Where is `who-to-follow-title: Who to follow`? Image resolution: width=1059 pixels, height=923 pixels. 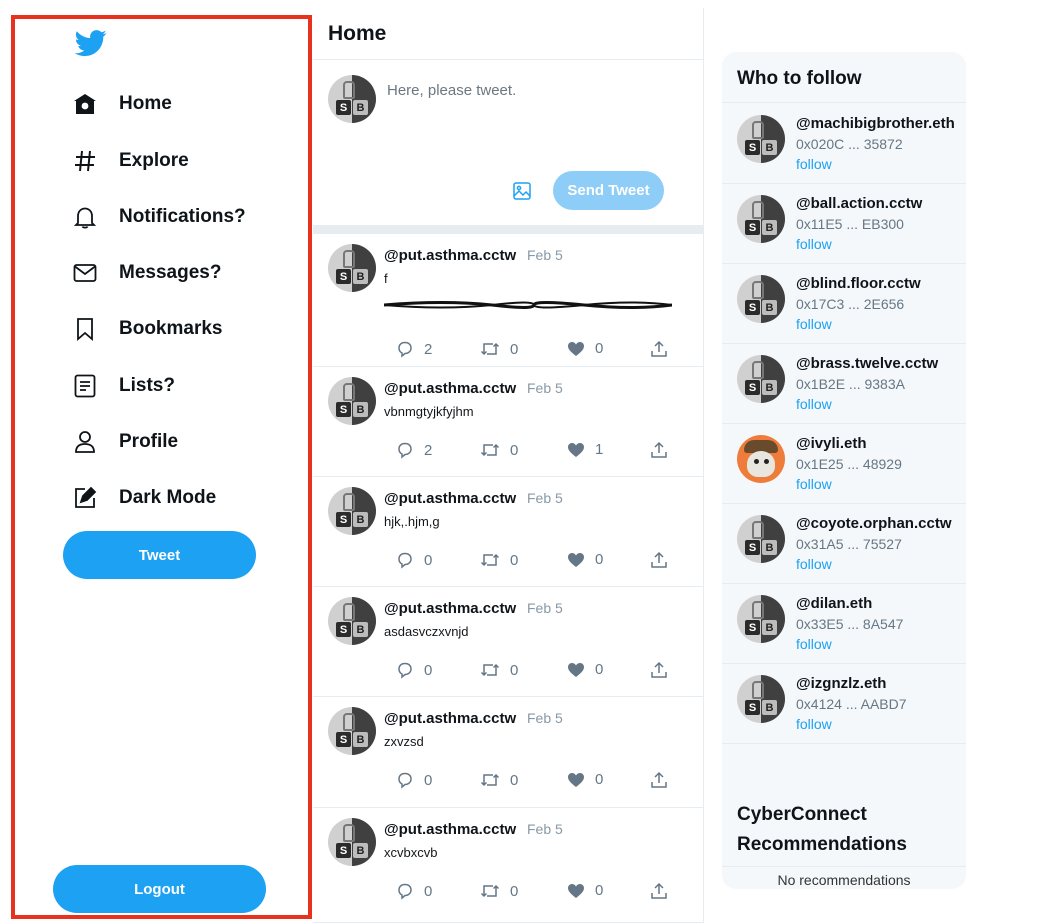 who-to-follow-title: Who to follow is located at coordinates (799, 78).